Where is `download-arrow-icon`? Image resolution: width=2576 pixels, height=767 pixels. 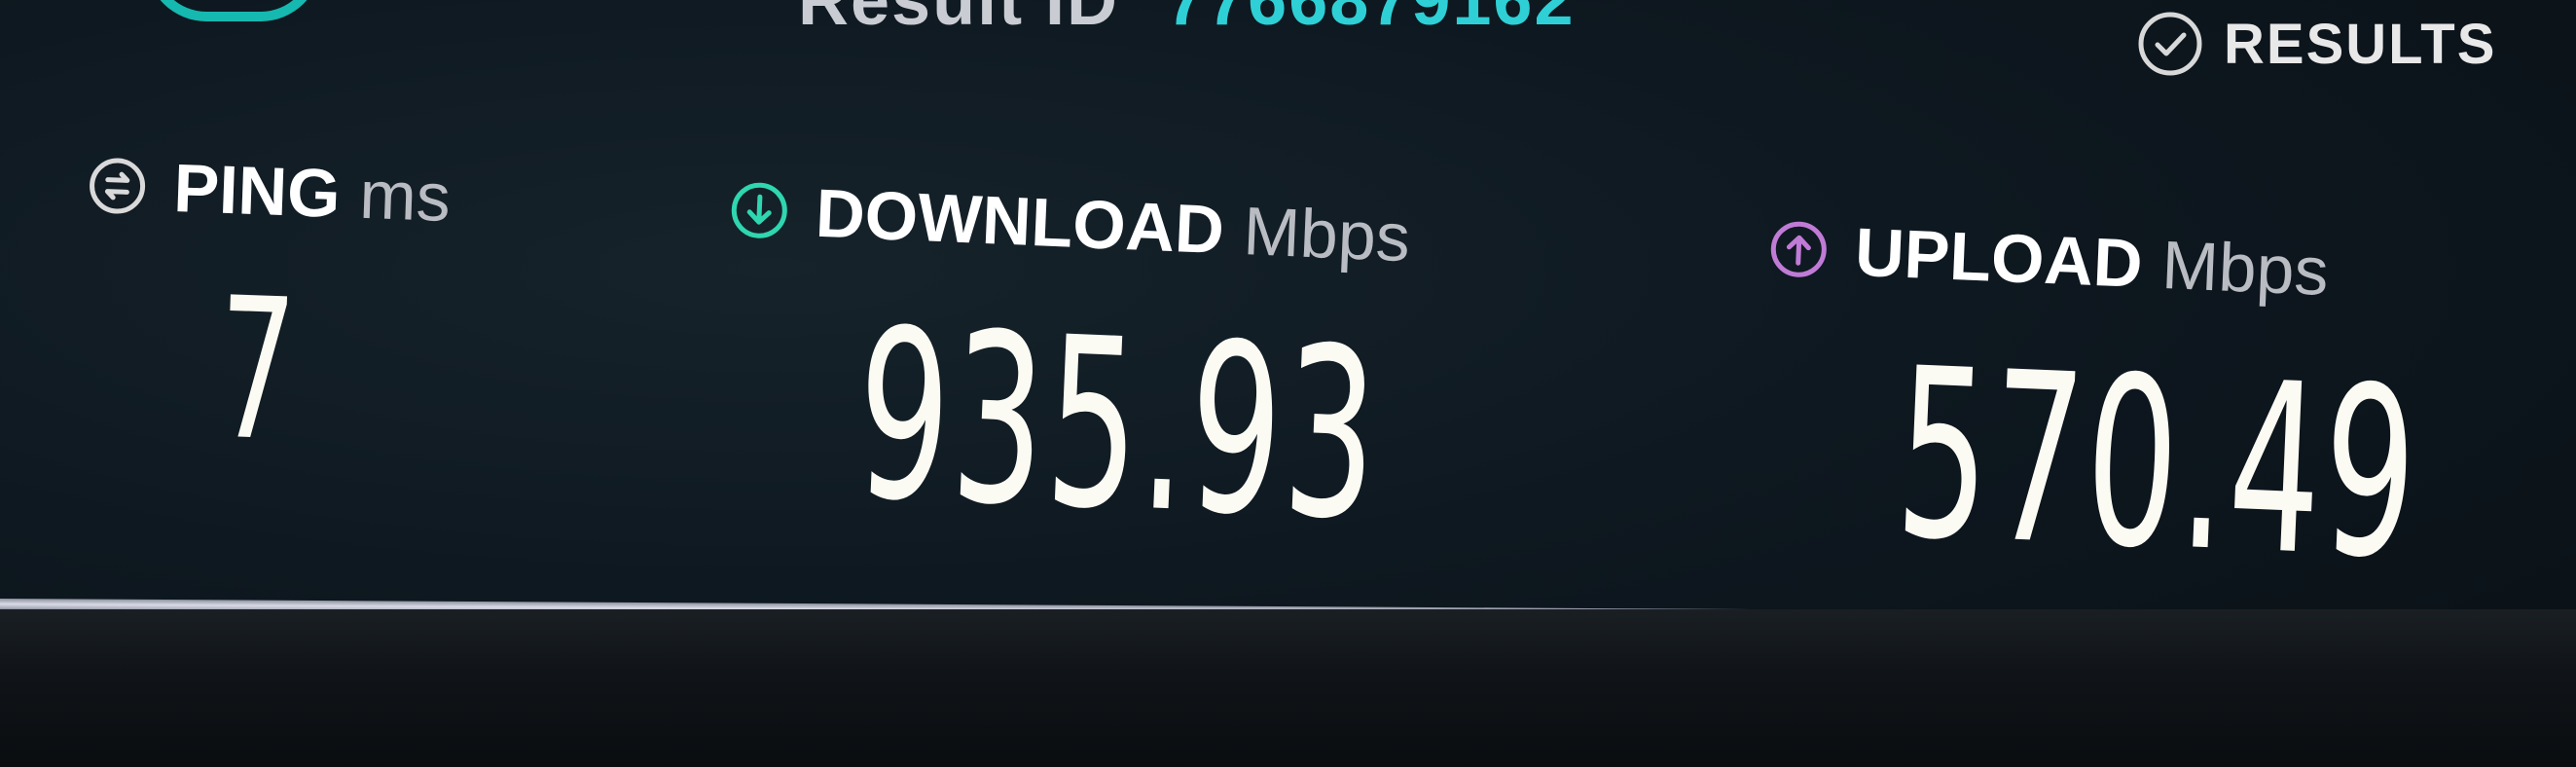
download-arrow-icon is located at coordinates (759, 210).